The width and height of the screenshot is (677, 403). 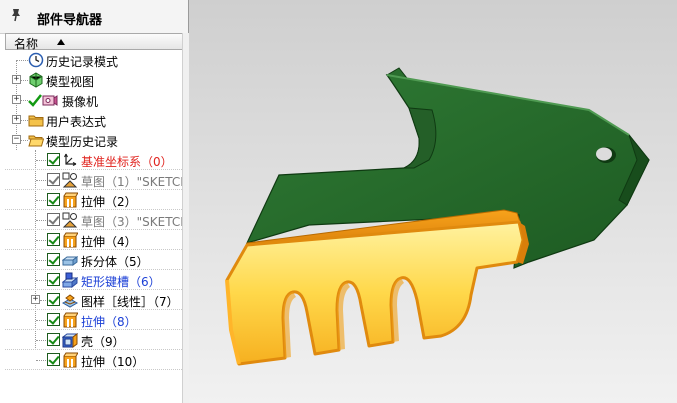 What do you see at coordinates (16, 15) in the screenshot?
I see `pin-icon` at bounding box center [16, 15].